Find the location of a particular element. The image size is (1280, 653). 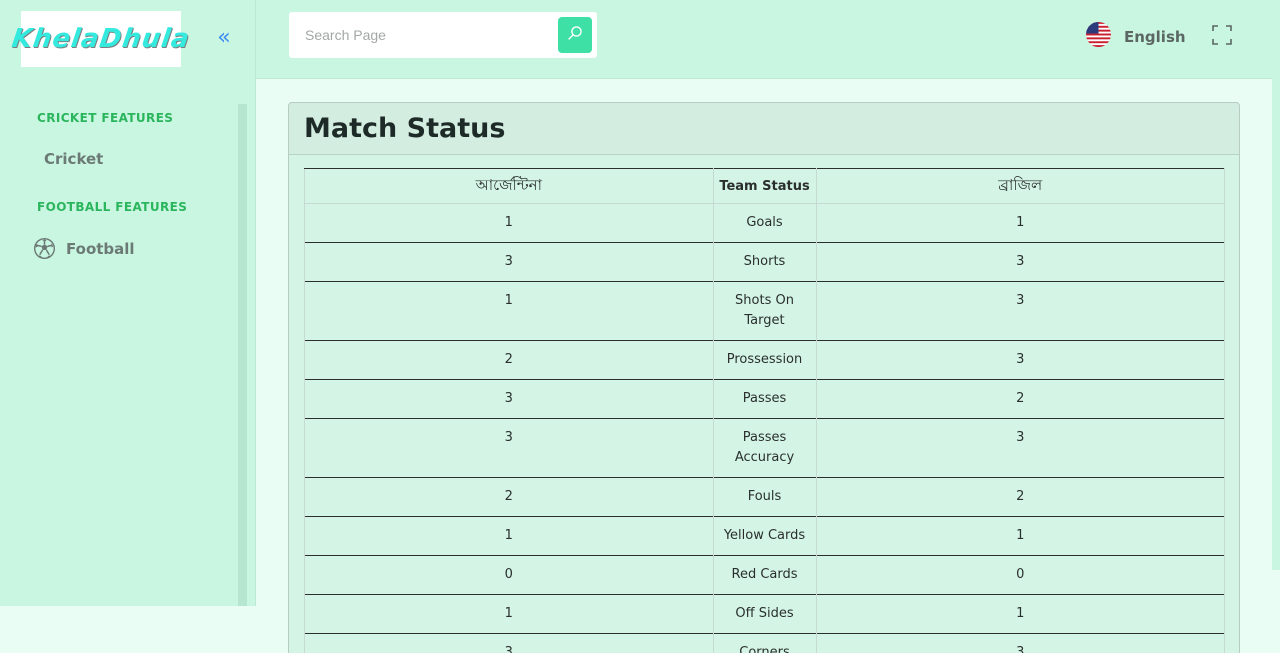

sidebar-item-cricket: Cricket is located at coordinates (73, 159).